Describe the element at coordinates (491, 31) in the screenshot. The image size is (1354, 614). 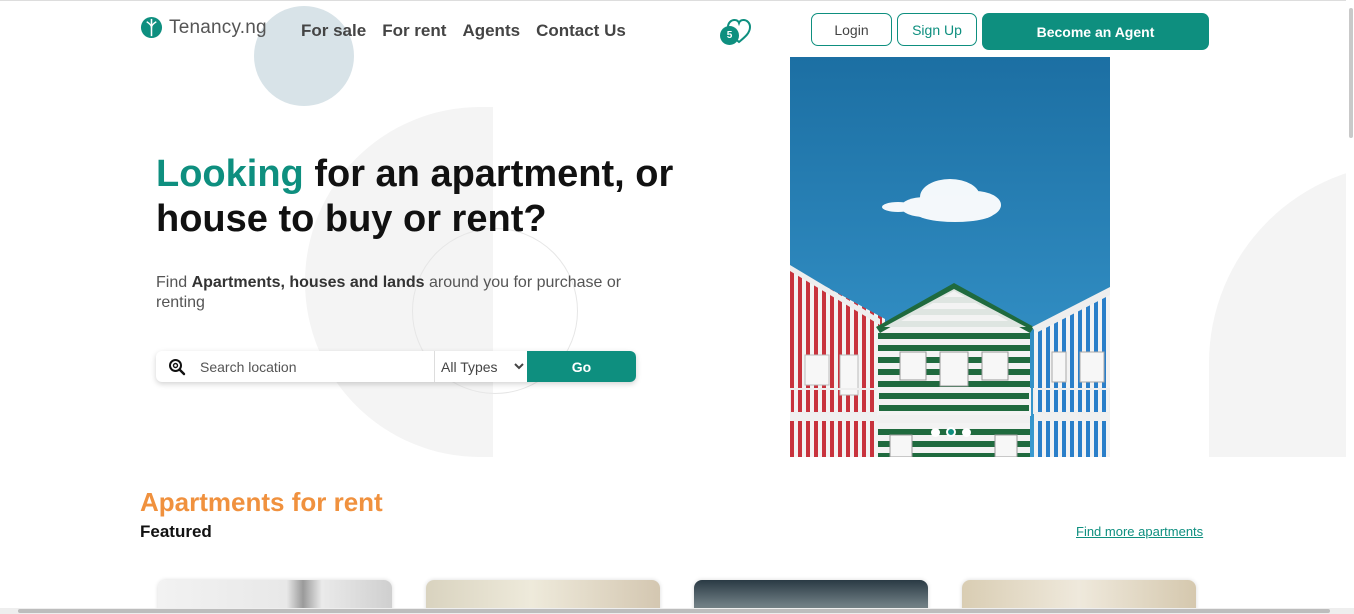
I see `nav-agents: Agents` at that location.